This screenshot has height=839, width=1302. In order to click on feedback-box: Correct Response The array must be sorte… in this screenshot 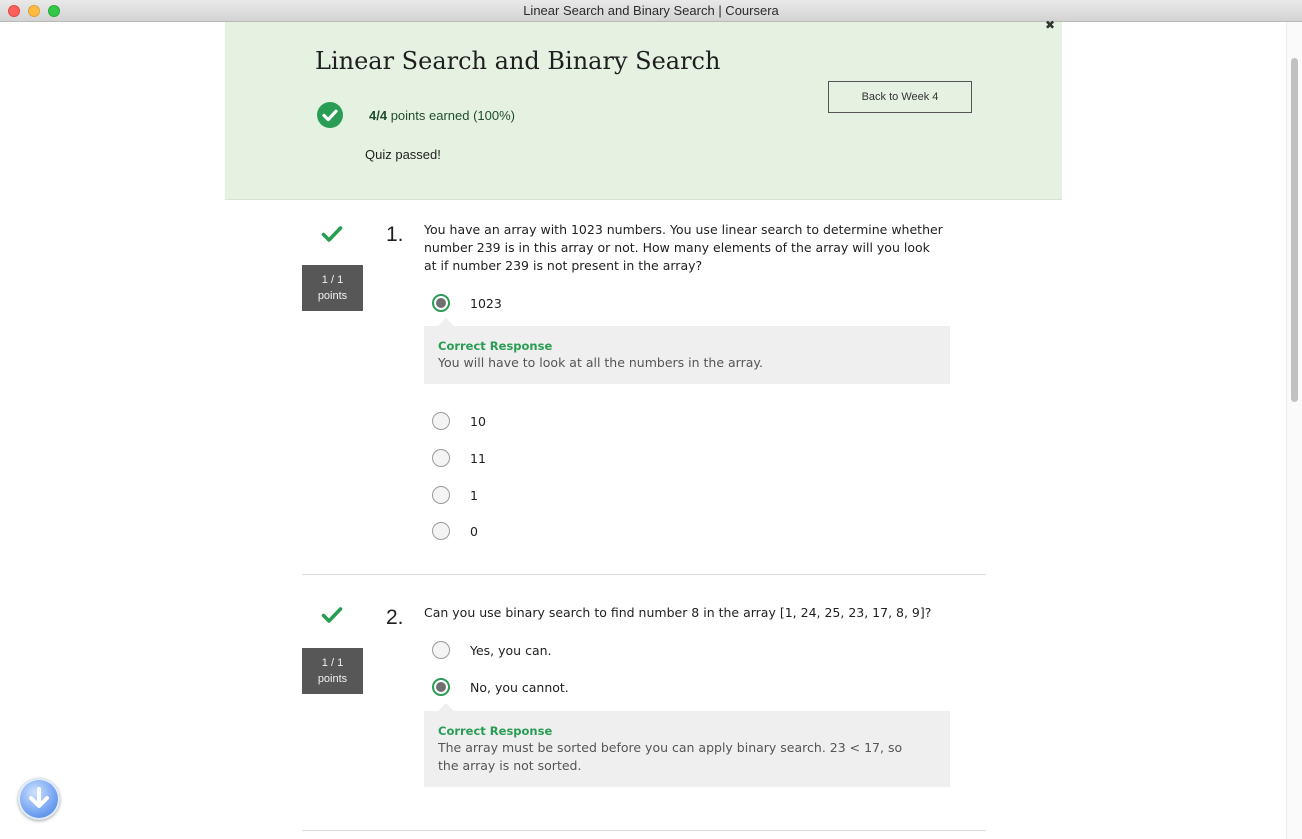, I will do `click(687, 745)`.